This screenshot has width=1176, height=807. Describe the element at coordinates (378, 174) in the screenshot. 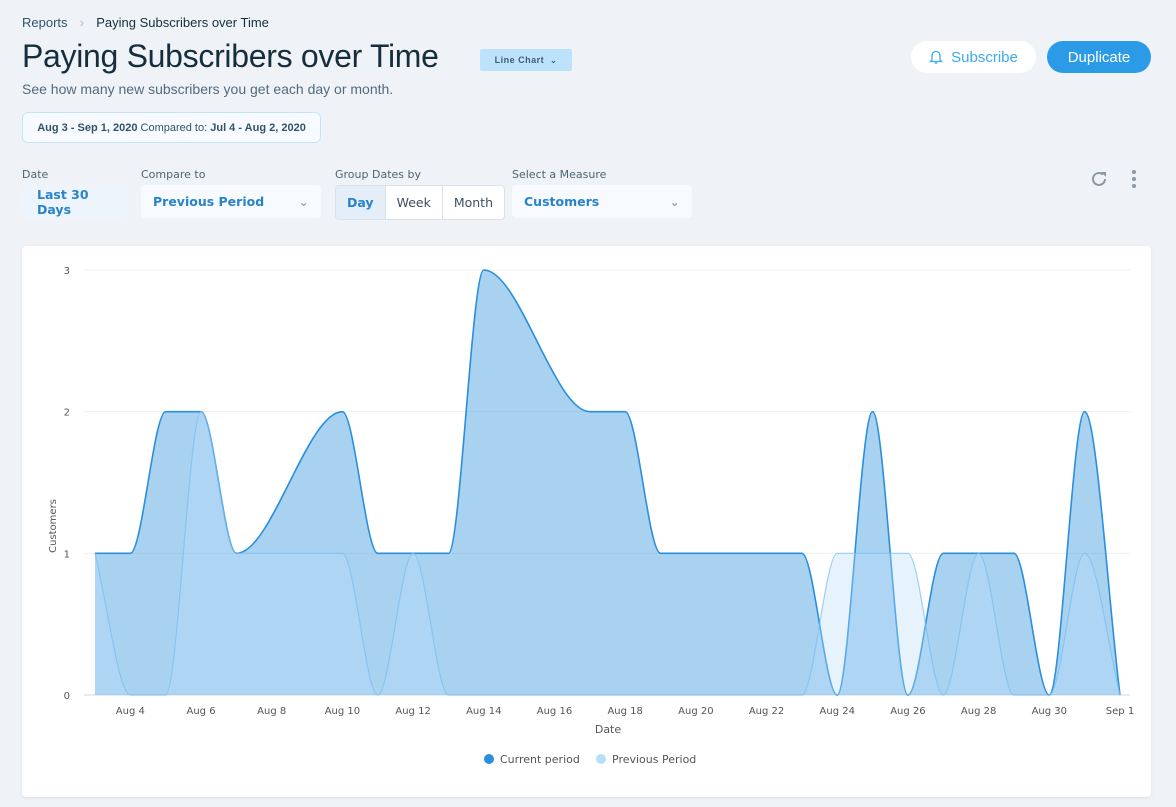

I see `group-label: Group Dates by` at that location.